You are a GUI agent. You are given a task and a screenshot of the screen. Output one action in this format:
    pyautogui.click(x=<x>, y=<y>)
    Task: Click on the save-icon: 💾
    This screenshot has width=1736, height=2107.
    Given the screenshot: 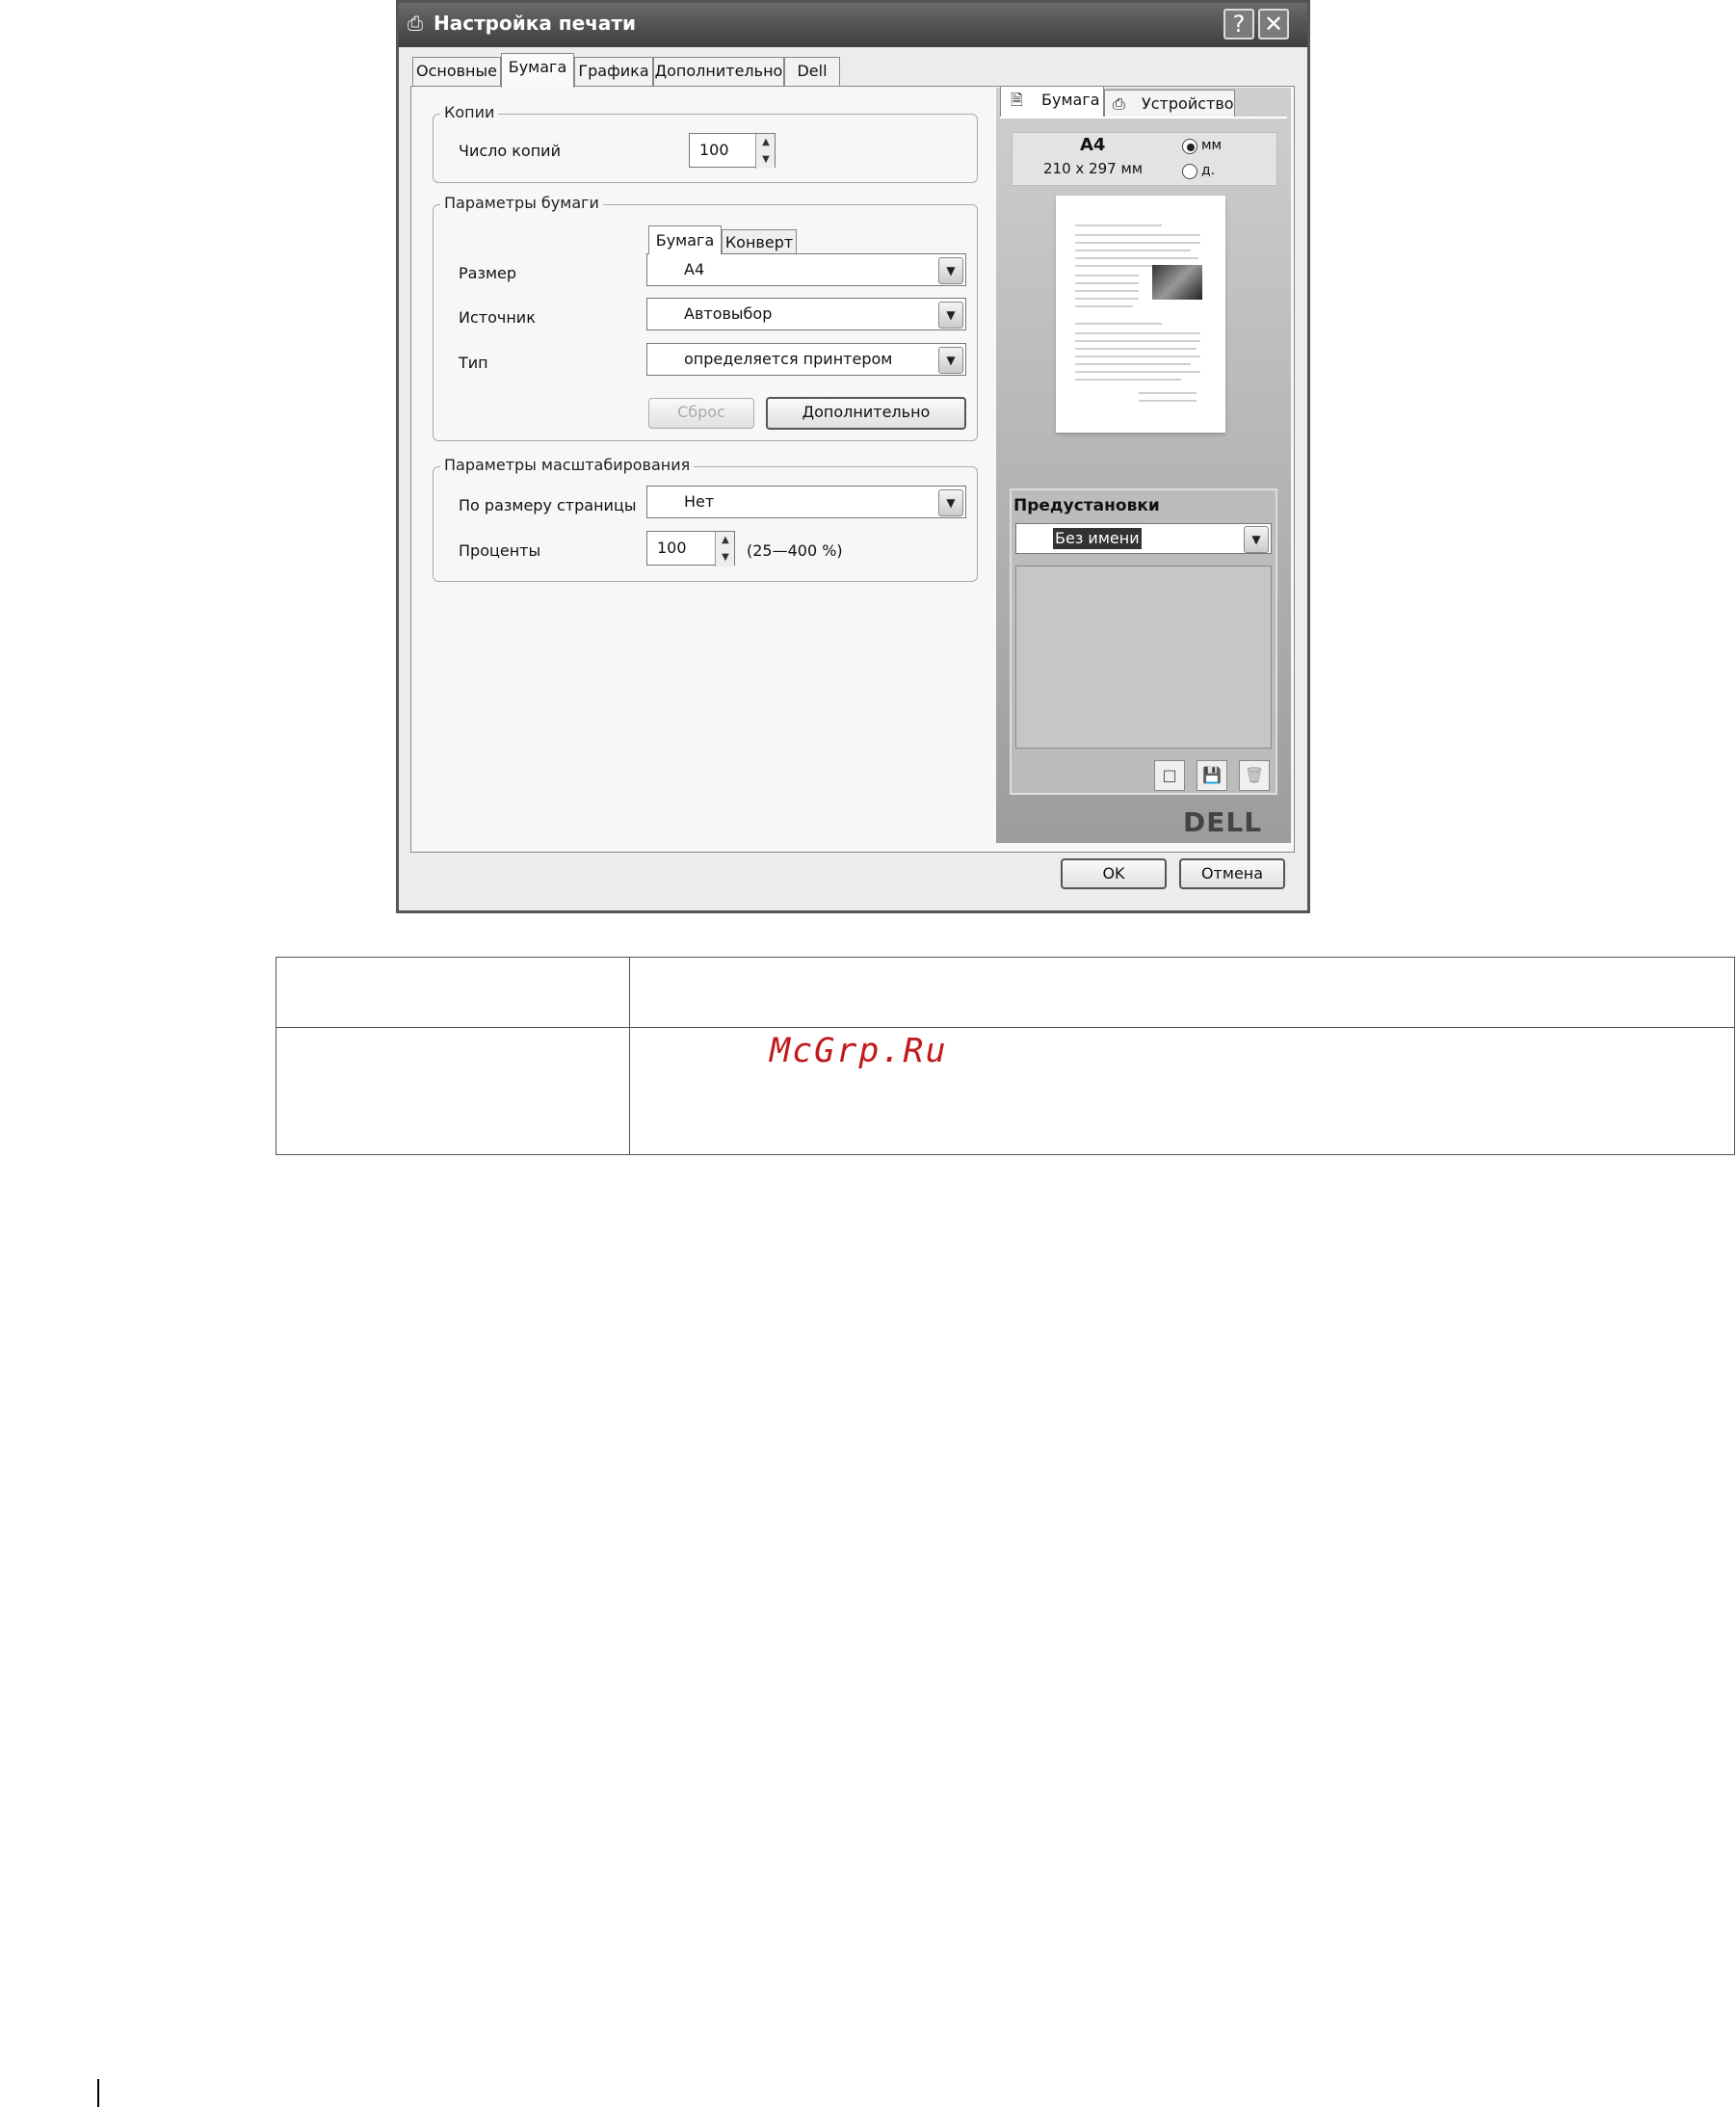 What is the action you would take?
    pyautogui.click(x=1212, y=775)
    